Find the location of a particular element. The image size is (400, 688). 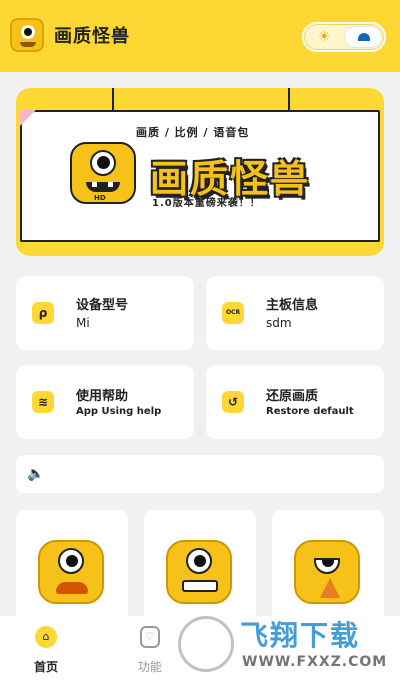

app-header: 画质怪兽 ☀ is located at coordinates (200, 36).